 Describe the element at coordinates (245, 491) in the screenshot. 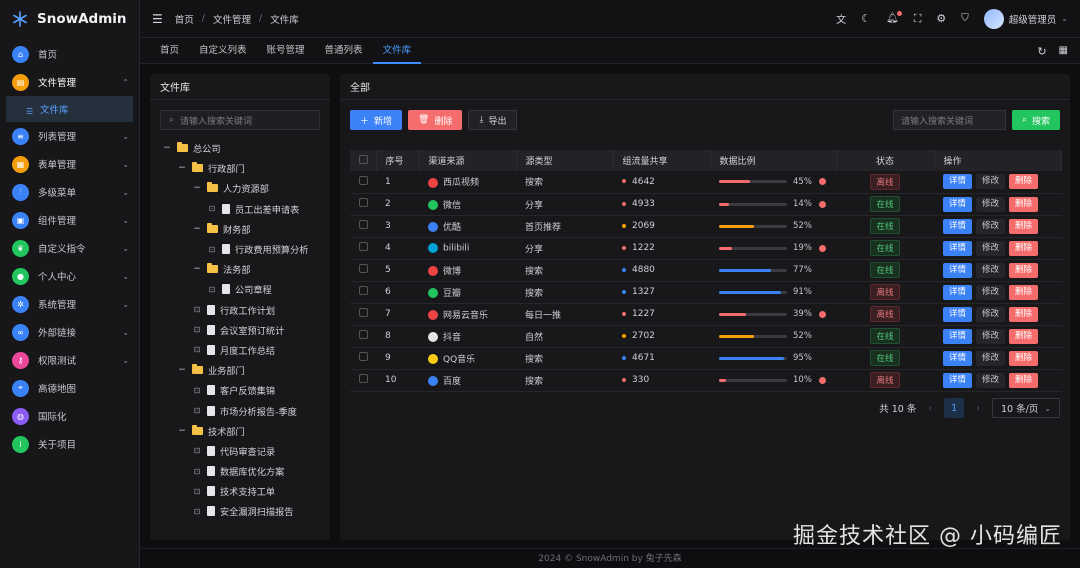

I see `tree-file: ⊡ 技术支持工单` at that location.